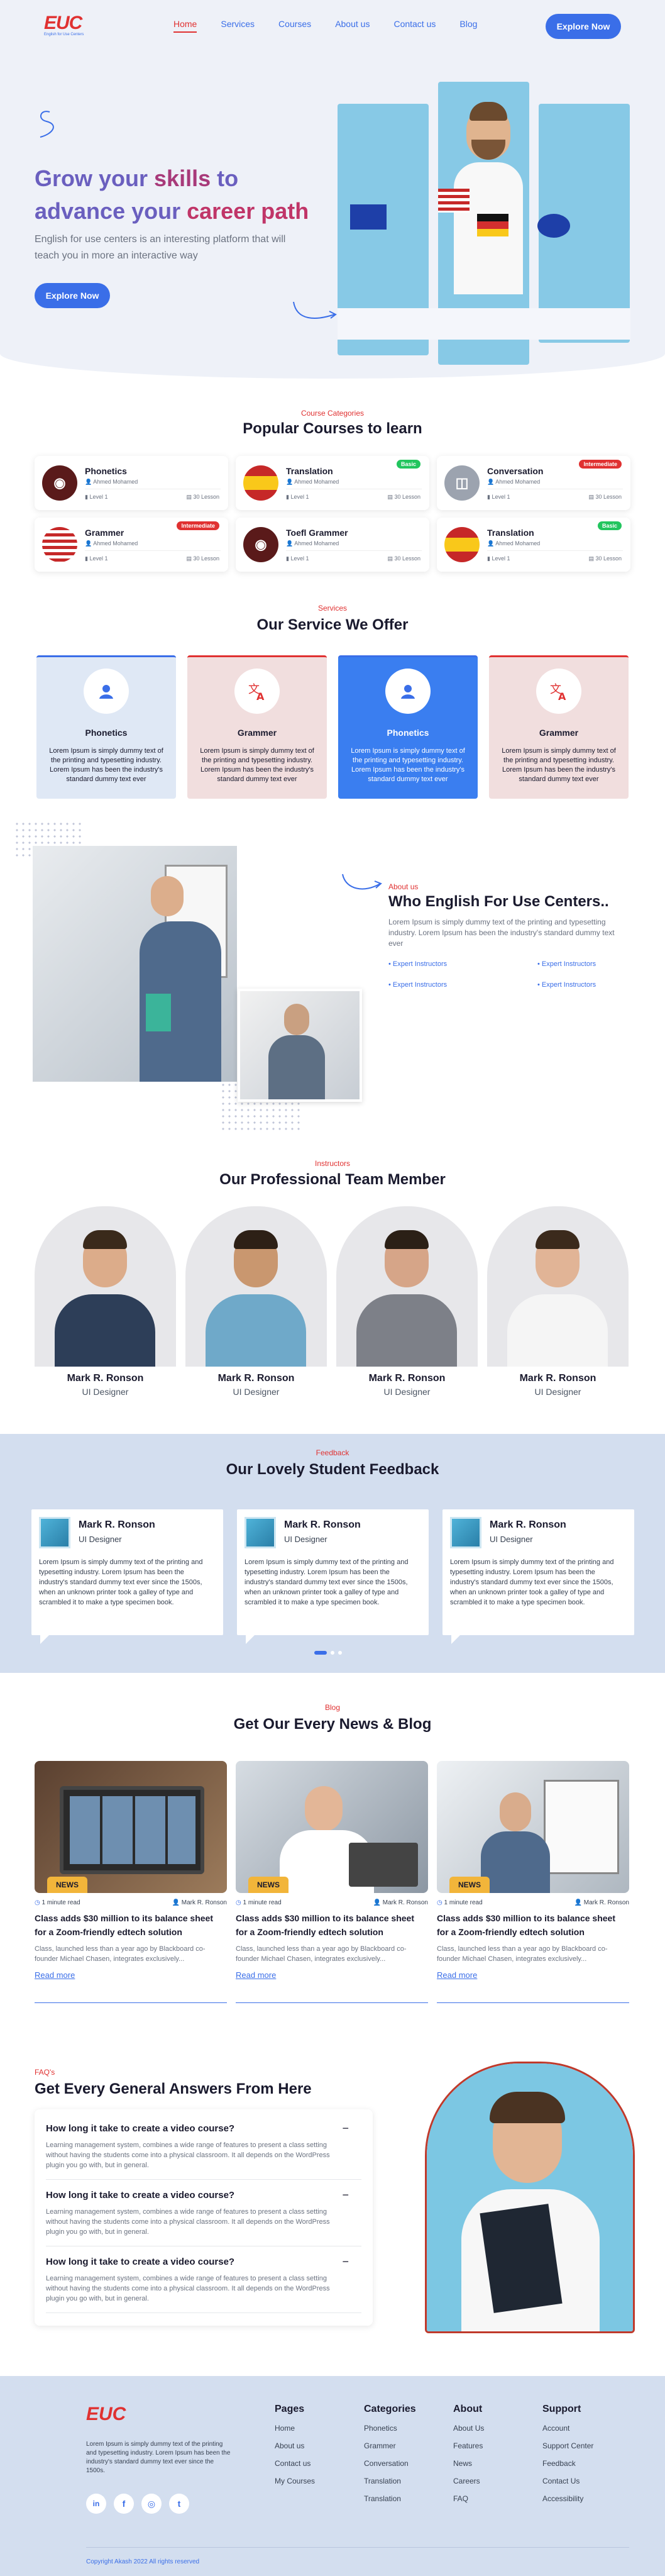 This screenshot has height=2576, width=665. I want to click on footer-link: Accessibility, so click(589, 2498).